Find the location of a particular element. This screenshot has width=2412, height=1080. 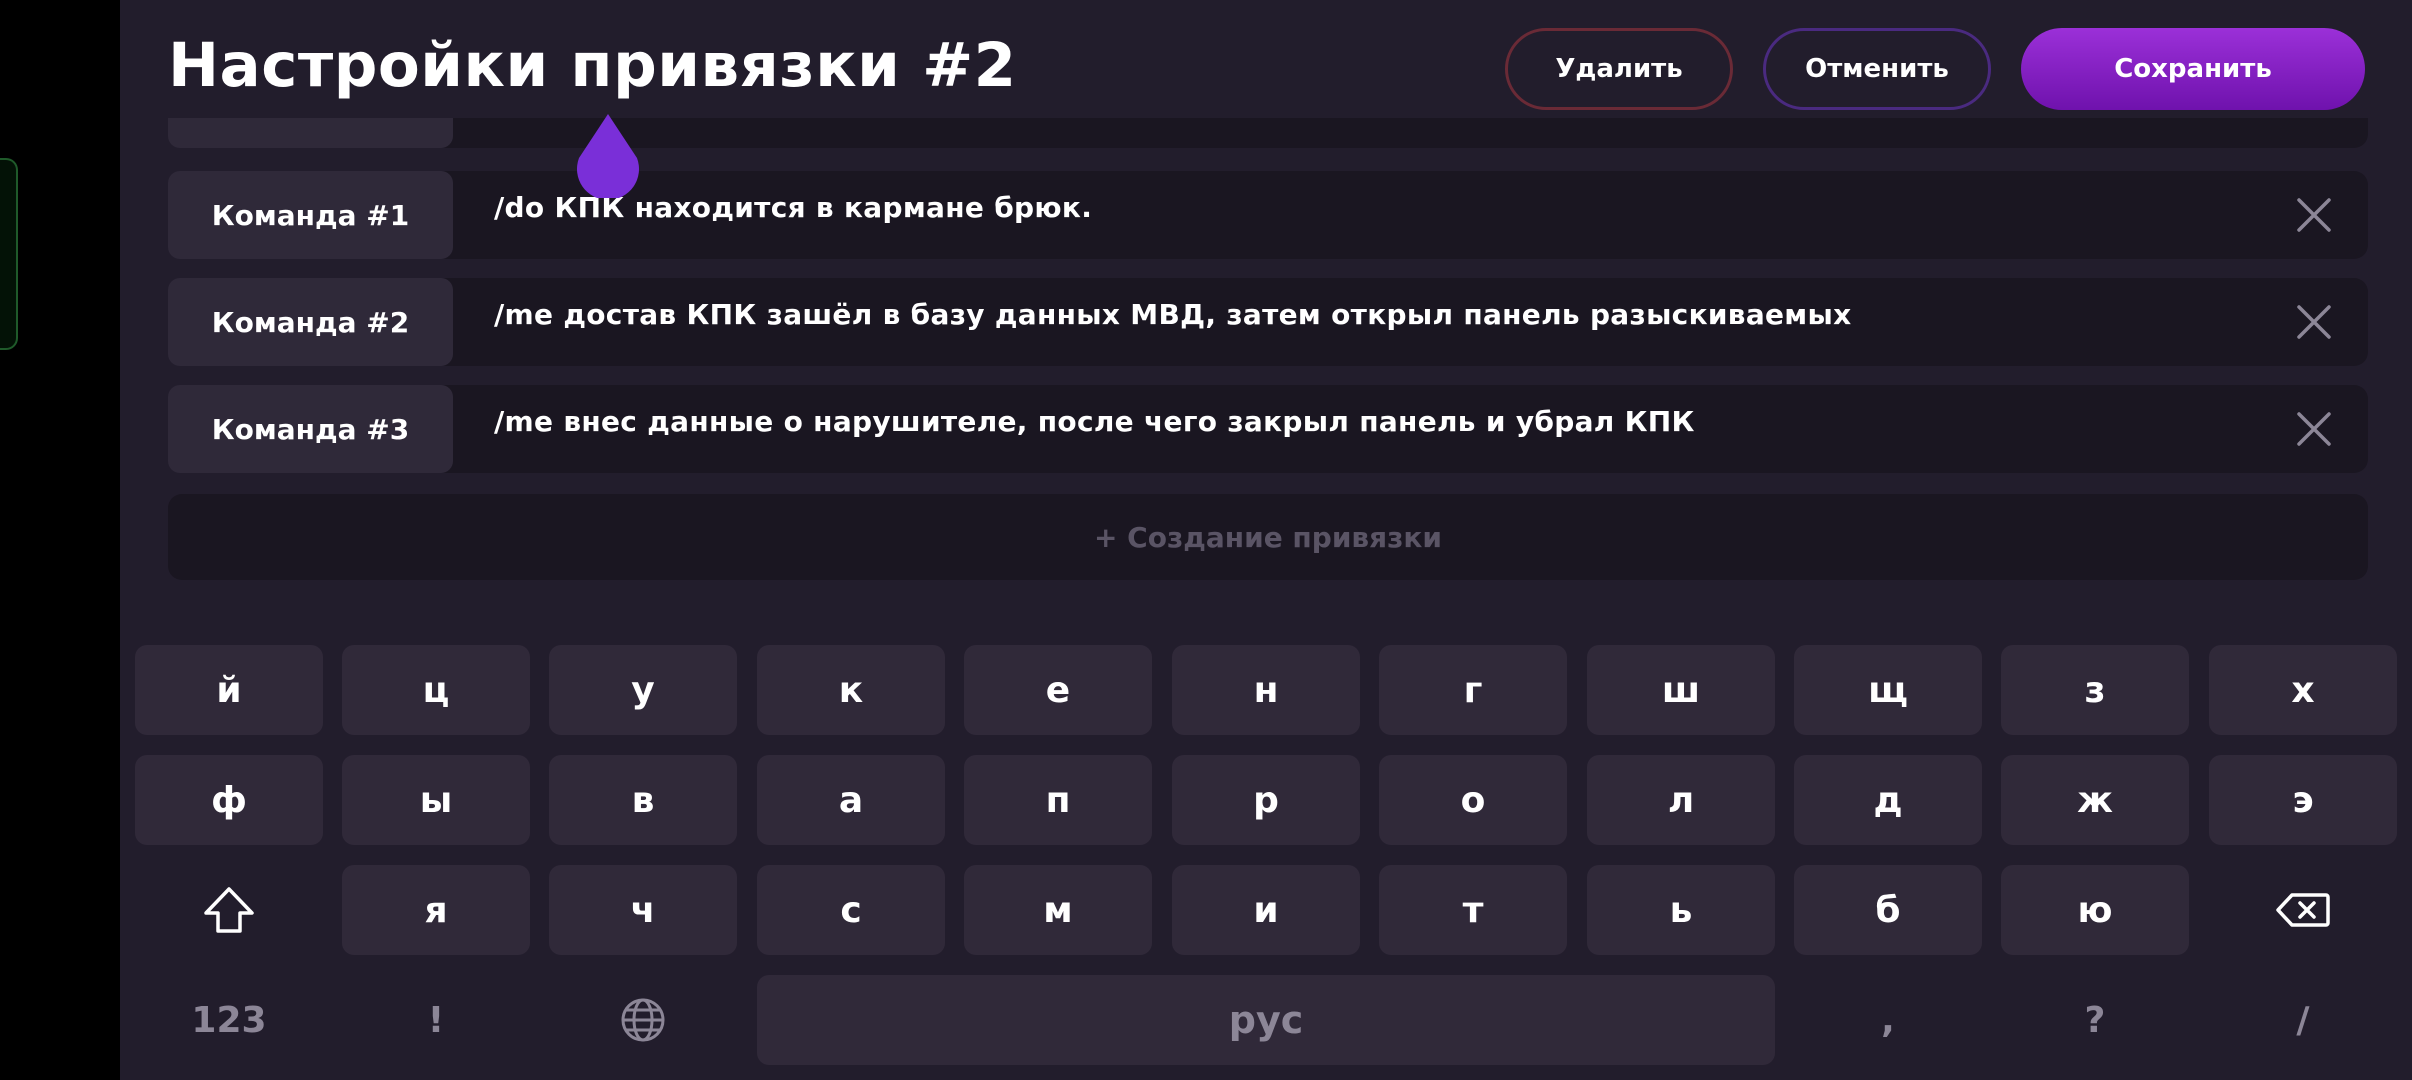

create-binding-button: + Создание привязки is located at coordinates (1268, 537).